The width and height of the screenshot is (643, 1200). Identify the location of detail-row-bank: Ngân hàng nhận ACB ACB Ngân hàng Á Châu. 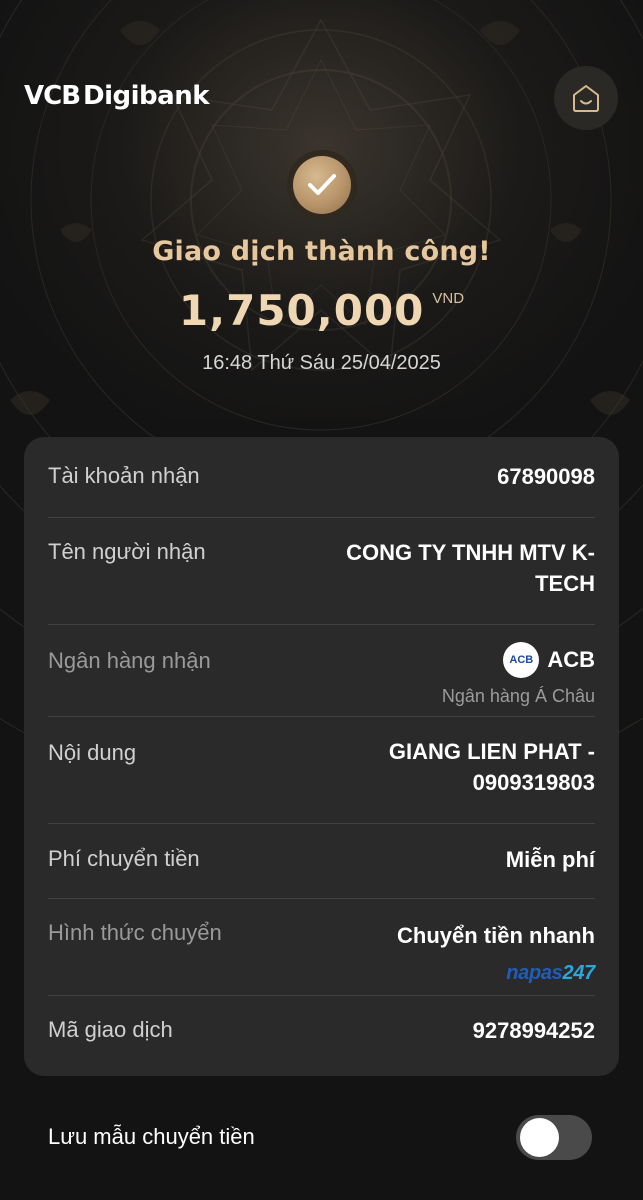
(321, 670).